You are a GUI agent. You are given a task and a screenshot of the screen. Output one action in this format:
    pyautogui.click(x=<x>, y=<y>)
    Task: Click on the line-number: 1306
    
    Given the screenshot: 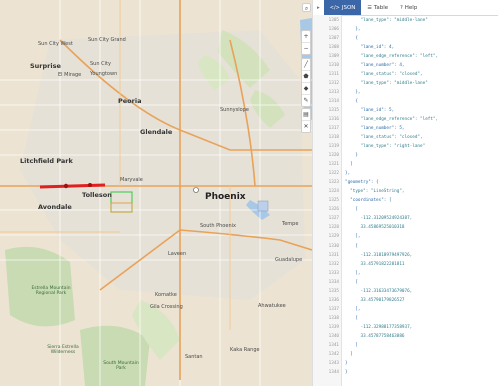 What is the action you would take?
    pyautogui.click(x=333, y=30)
    